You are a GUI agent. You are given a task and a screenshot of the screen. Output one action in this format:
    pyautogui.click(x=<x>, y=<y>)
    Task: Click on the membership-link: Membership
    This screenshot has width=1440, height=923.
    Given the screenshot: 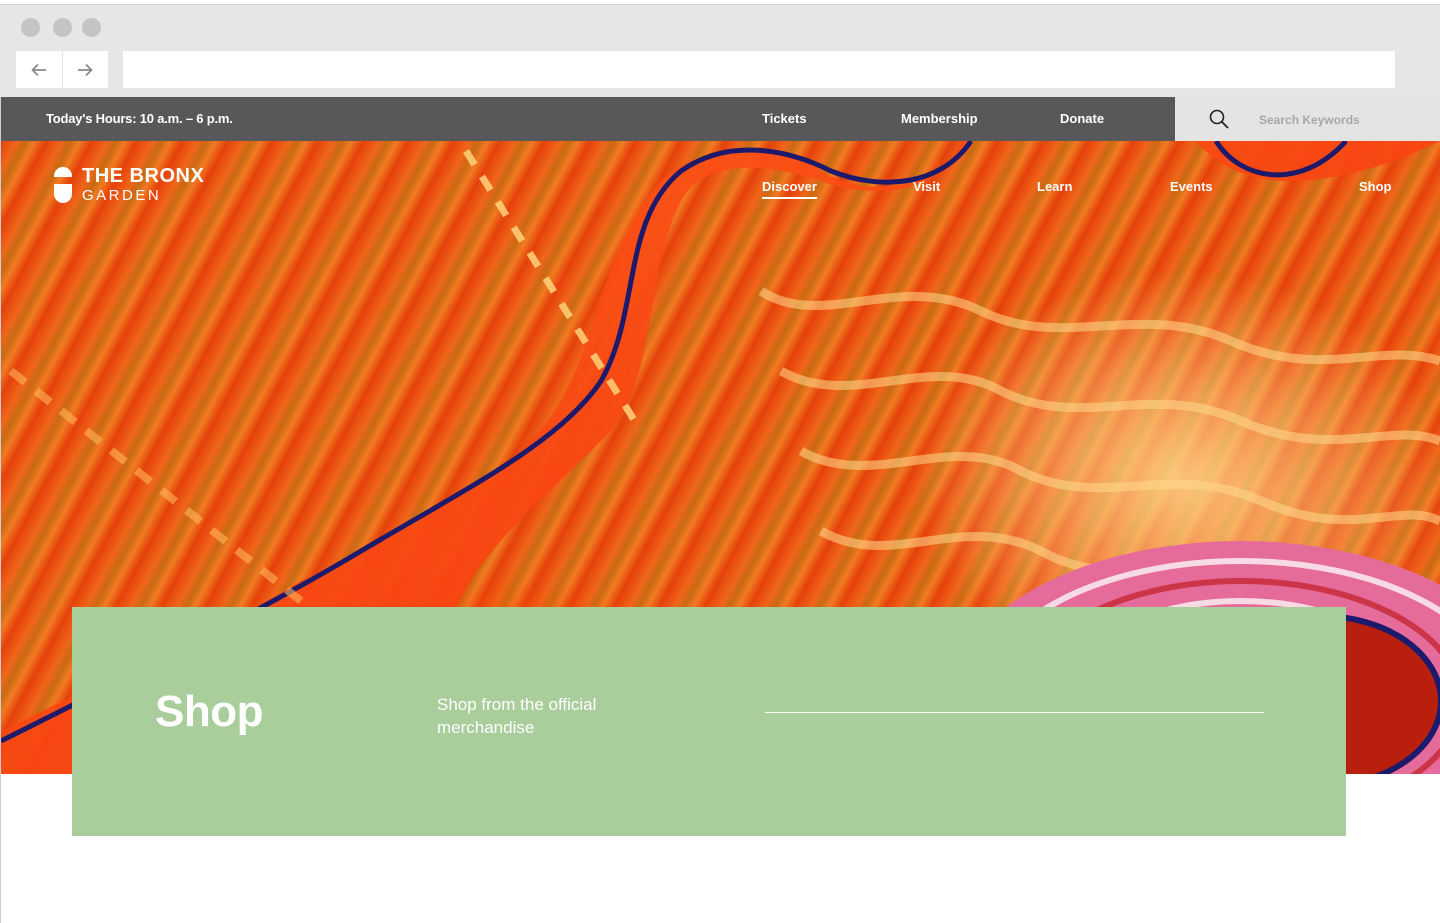 What is the action you would take?
    pyautogui.click(x=939, y=119)
    